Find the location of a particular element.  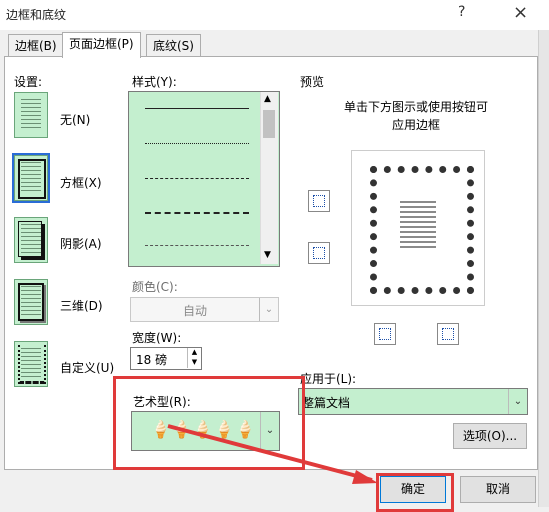

annotation-arrow is located at coordinates (272, 454).